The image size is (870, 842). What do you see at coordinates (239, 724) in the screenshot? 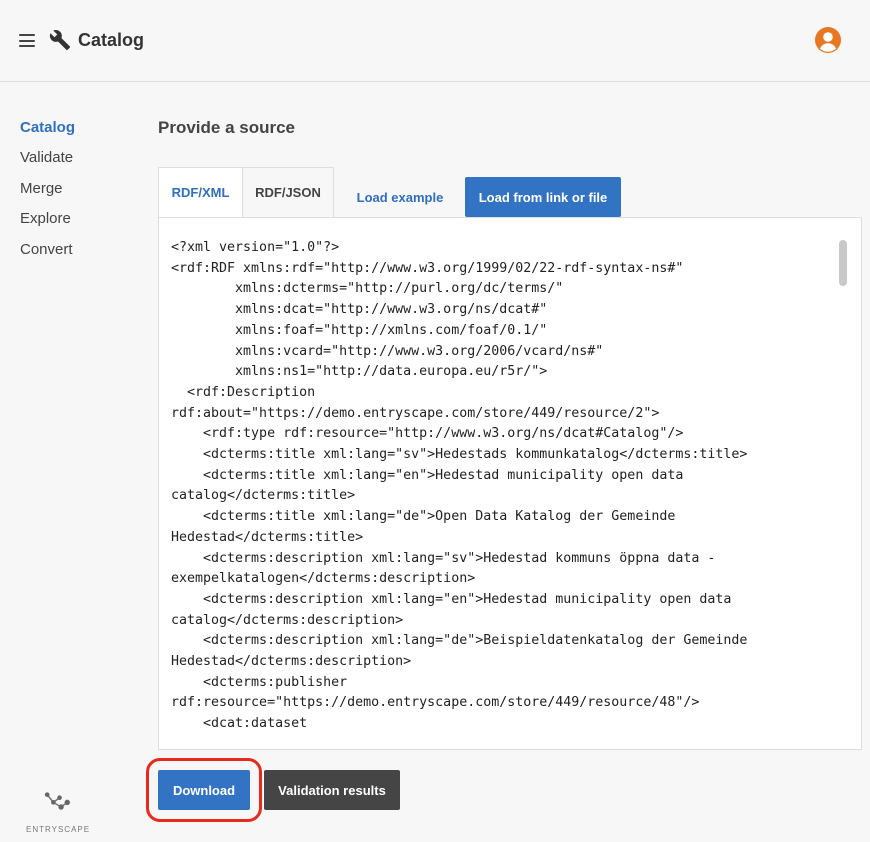
I see `code-line: <dcat:dataset` at bounding box center [239, 724].